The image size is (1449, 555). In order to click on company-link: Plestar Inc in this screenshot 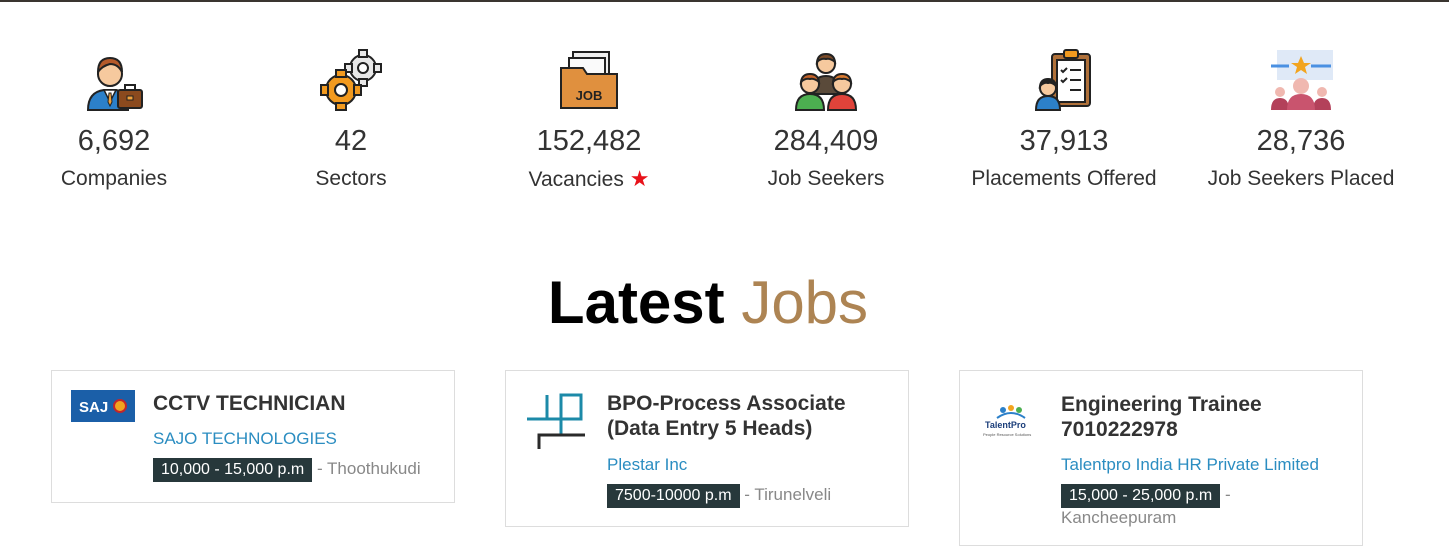, I will do `click(647, 465)`.